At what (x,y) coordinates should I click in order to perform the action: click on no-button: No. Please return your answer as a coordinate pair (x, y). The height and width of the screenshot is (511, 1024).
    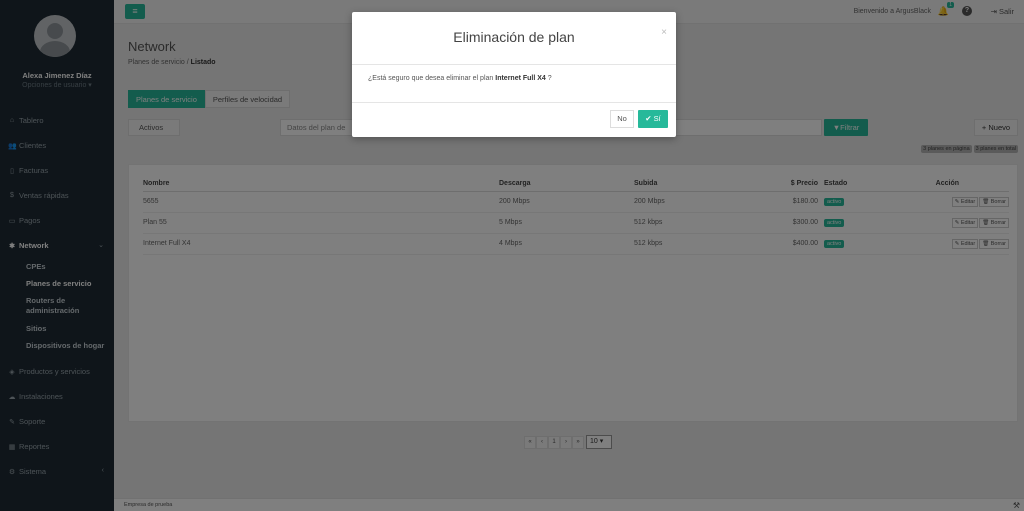
    Looking at the image, I should click on (622, 119).